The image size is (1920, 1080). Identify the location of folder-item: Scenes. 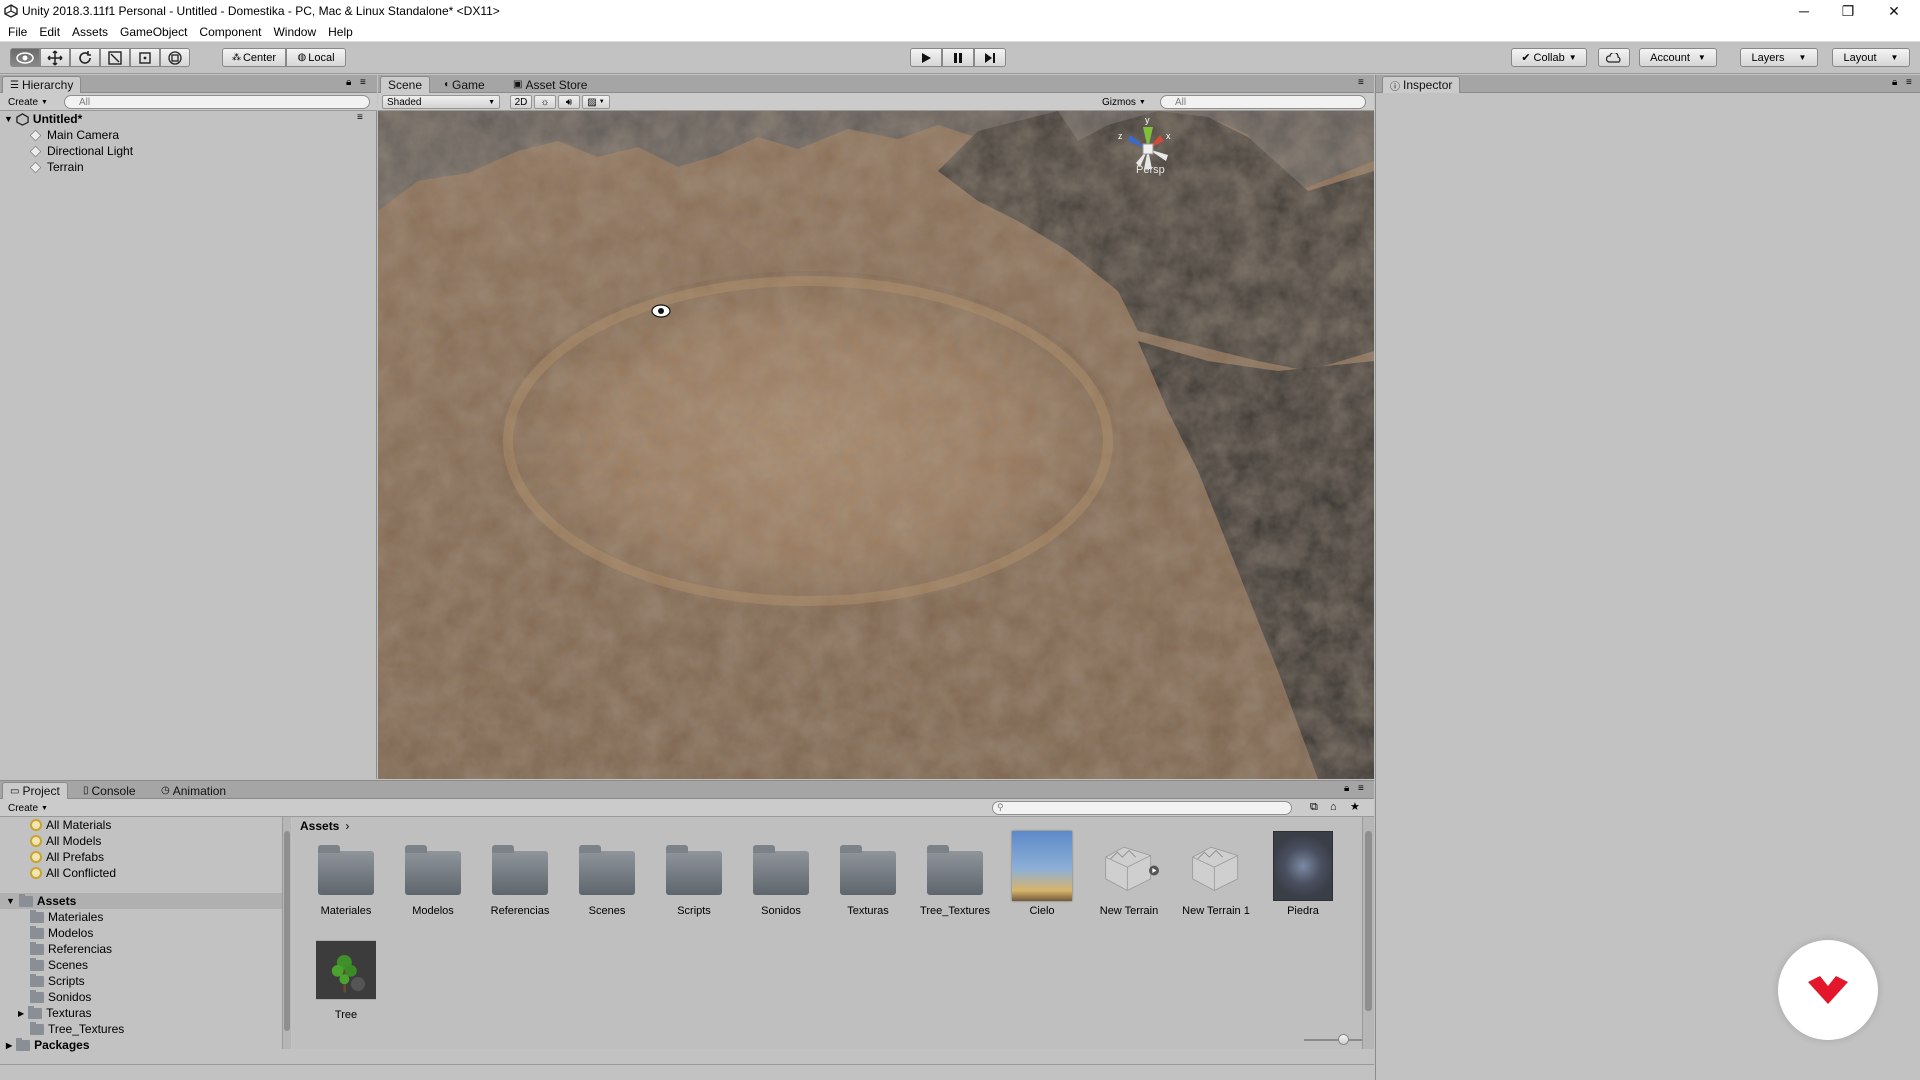
(59, 965).